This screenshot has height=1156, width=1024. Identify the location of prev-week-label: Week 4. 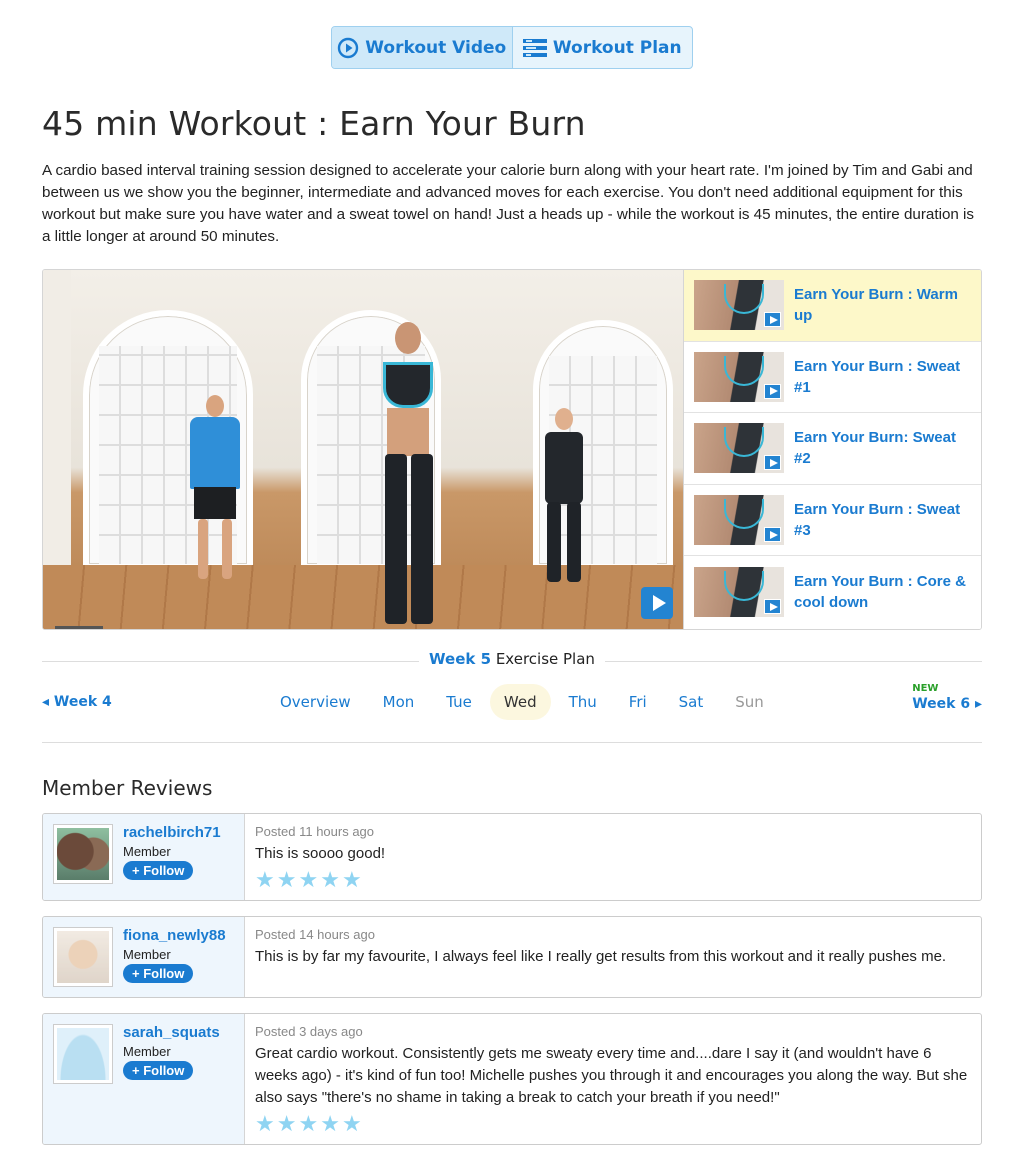
(82, 702).